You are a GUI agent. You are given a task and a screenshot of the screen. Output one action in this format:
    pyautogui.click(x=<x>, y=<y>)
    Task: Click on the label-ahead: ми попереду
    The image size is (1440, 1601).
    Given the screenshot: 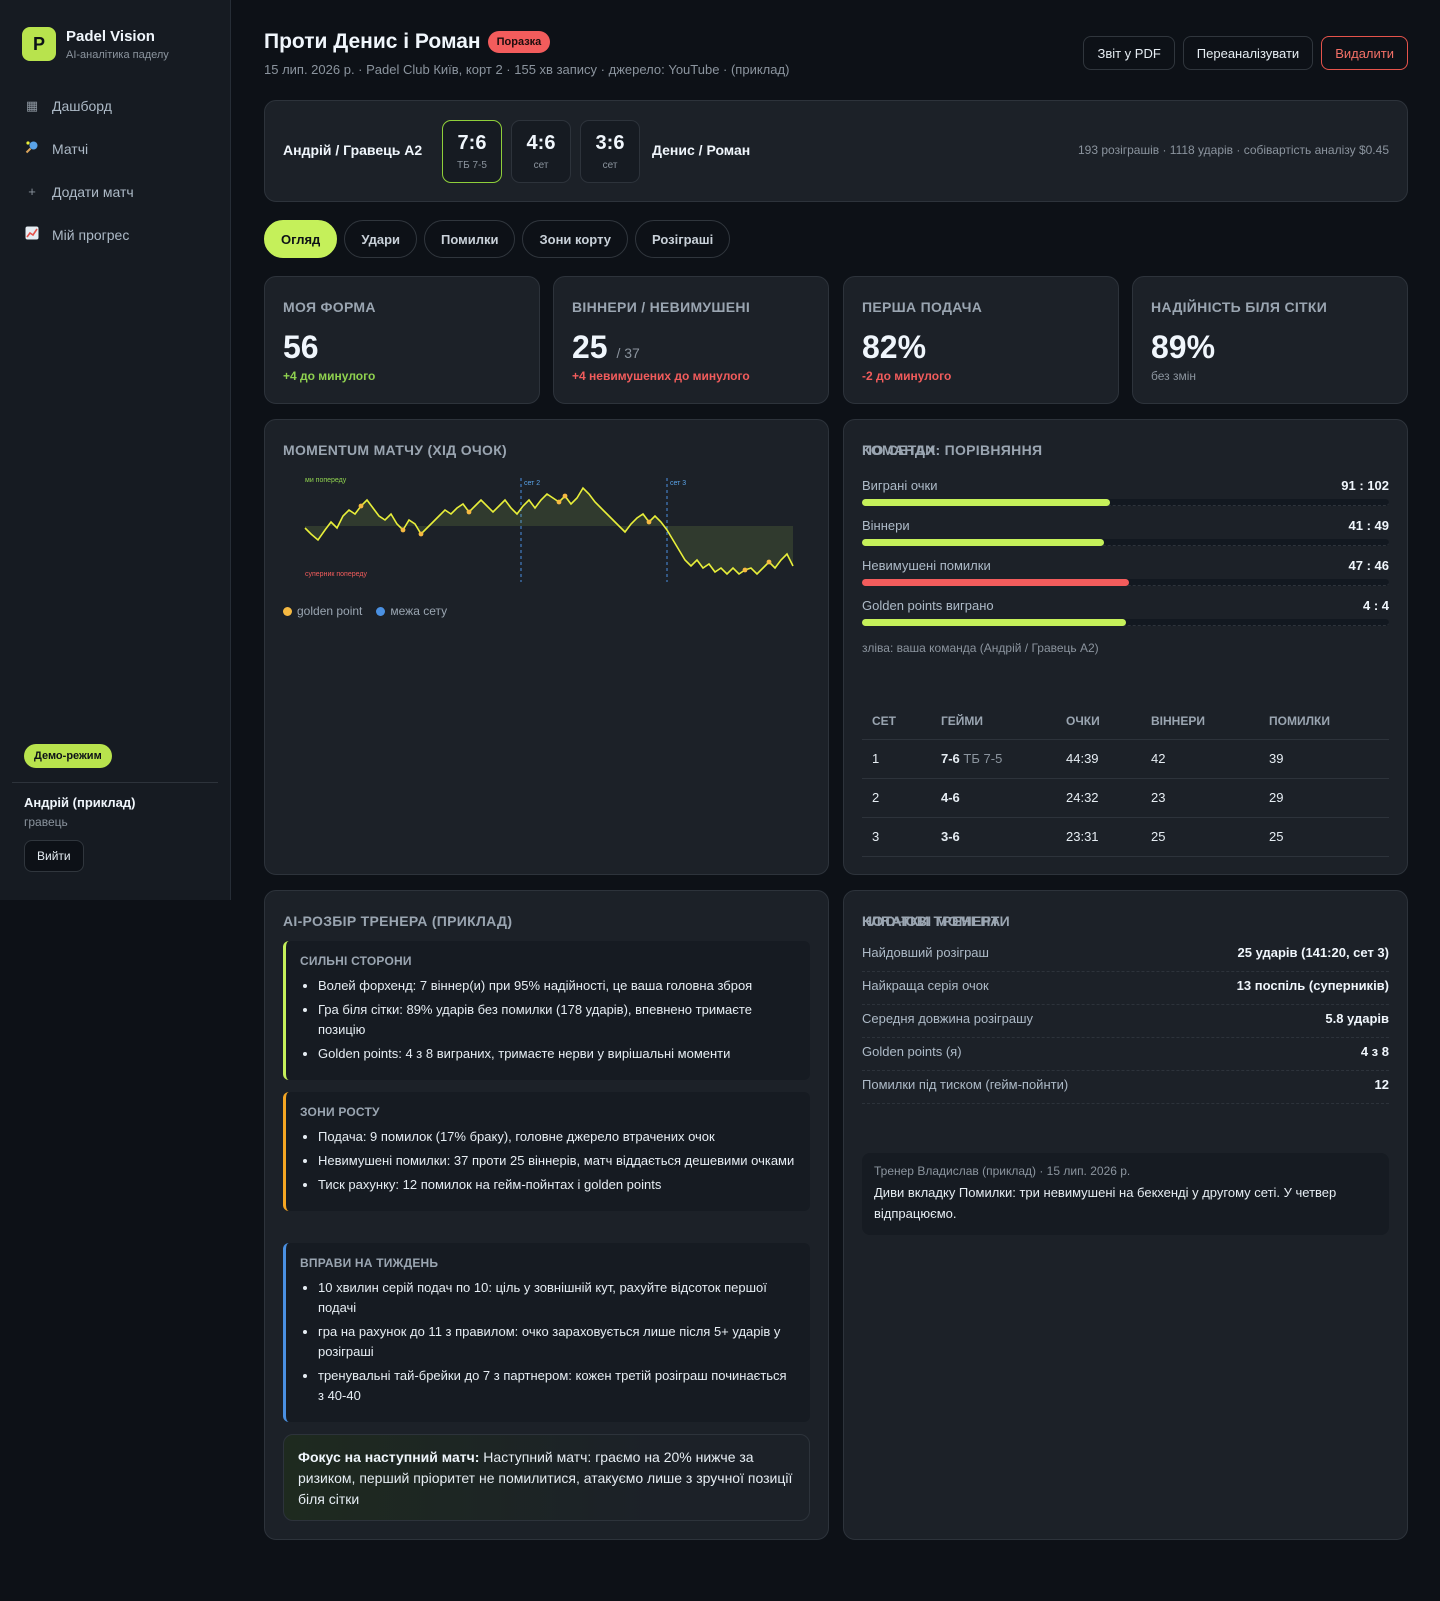 What is the action you would take?
    pyautogui.click(x=326, y=480)
    